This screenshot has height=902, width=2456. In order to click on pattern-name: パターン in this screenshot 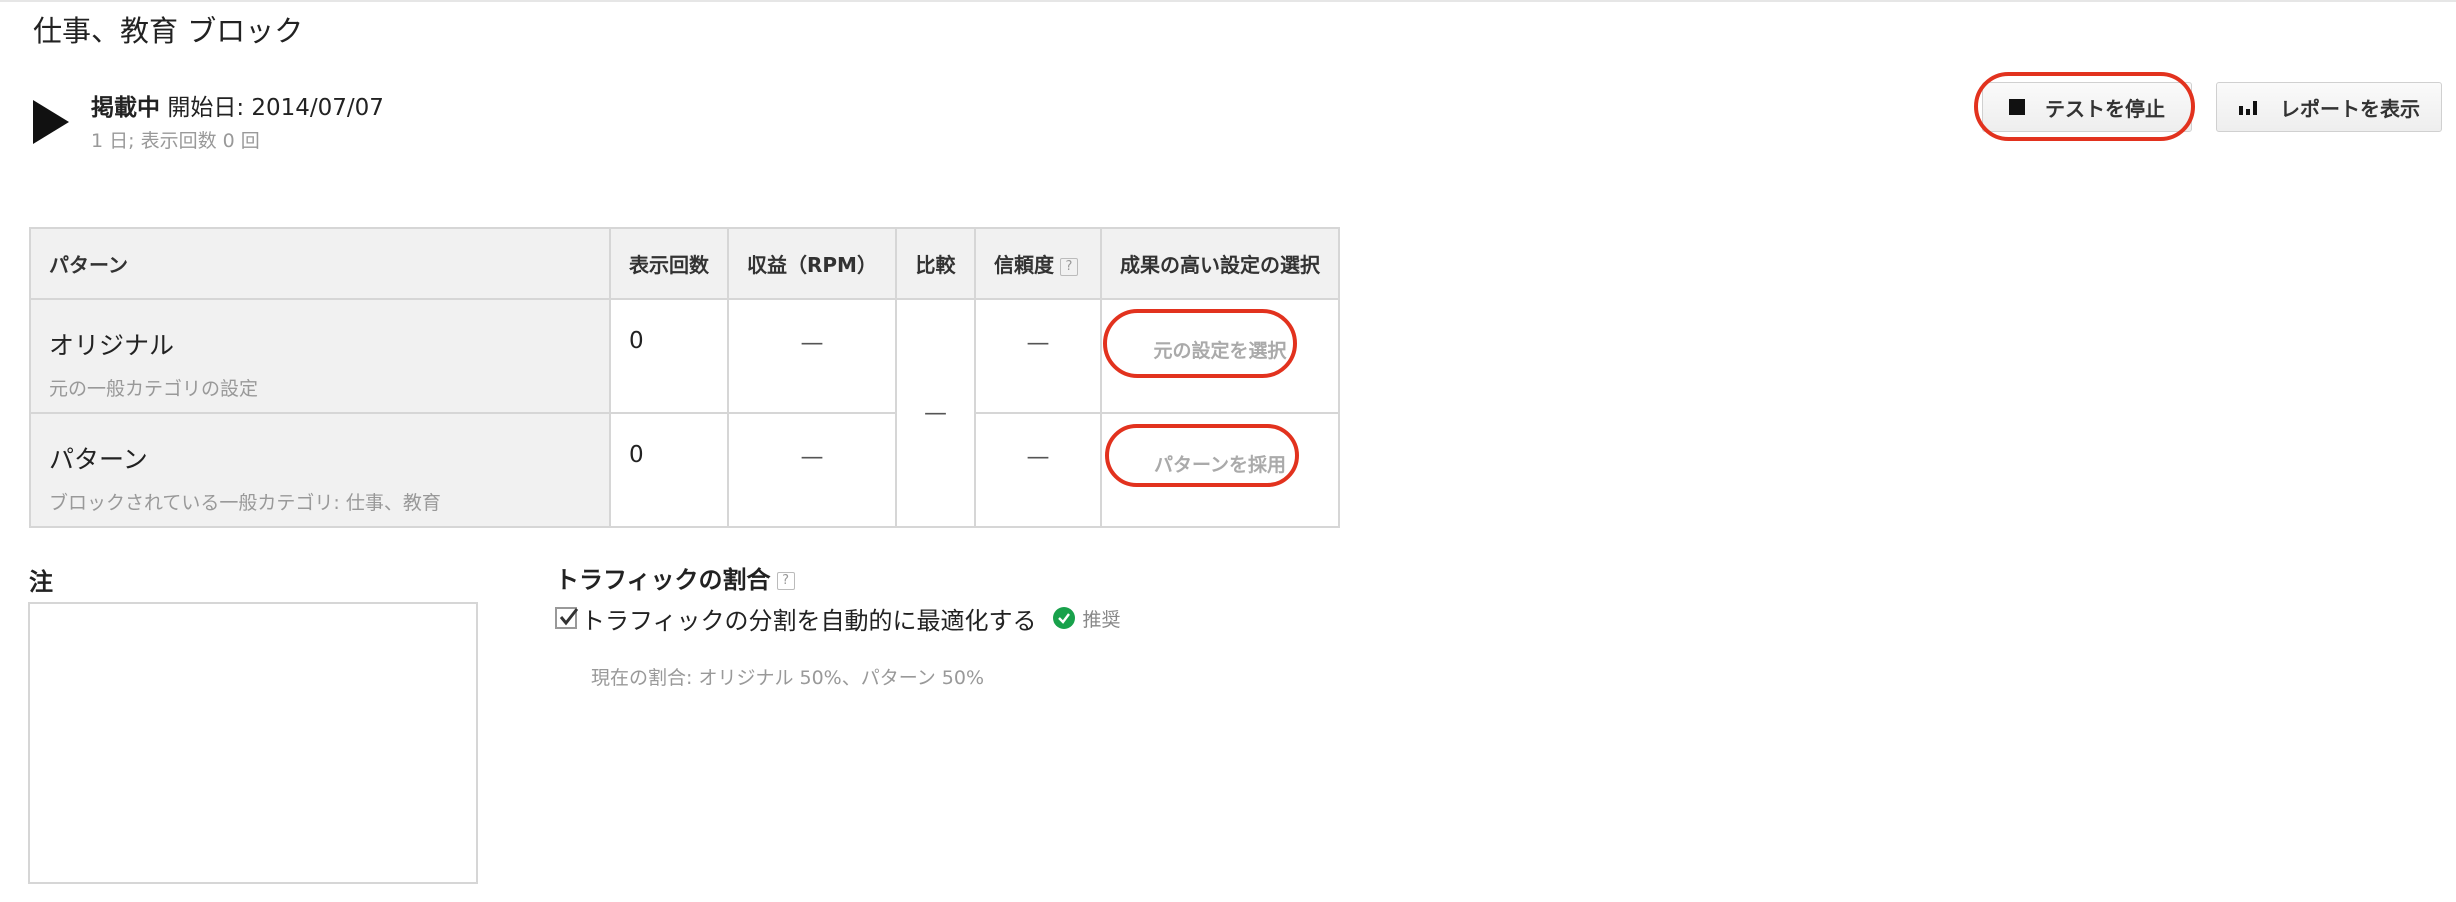, I will do `click(98, 459)`.